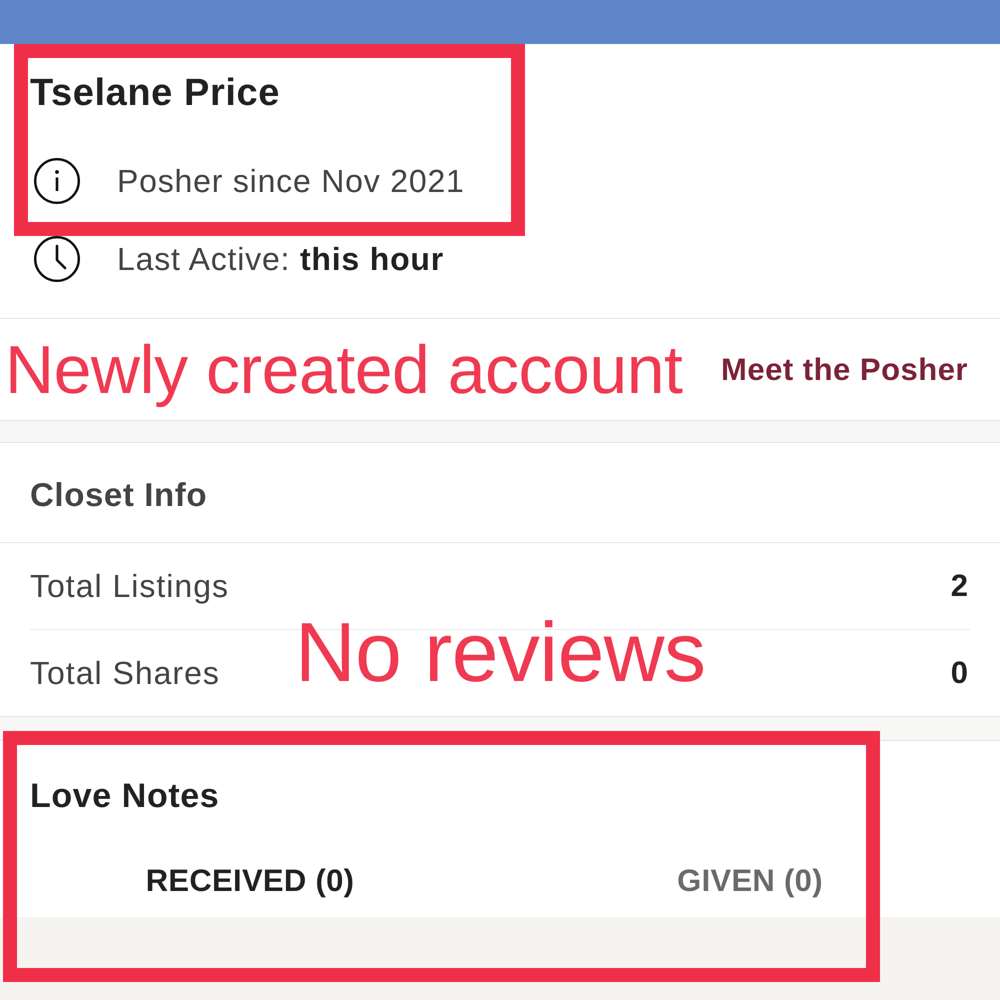 The height and width of the screenshot is (1000, 1000). I want to click on meet-the-posher-link: Meet the Posher, so click(844, 370).